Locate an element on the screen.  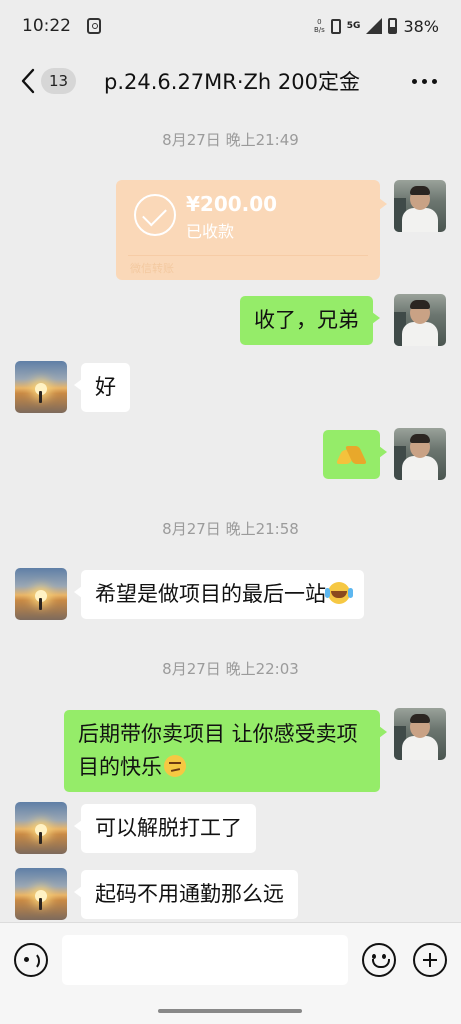
screen-record-icon is located at coordinates (94, 26).